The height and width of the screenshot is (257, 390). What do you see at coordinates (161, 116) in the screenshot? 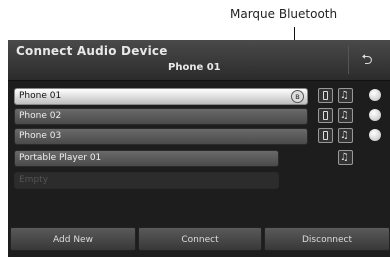
I see `device-row-phone-02: Phone 02` at bounding box center [161, 116].